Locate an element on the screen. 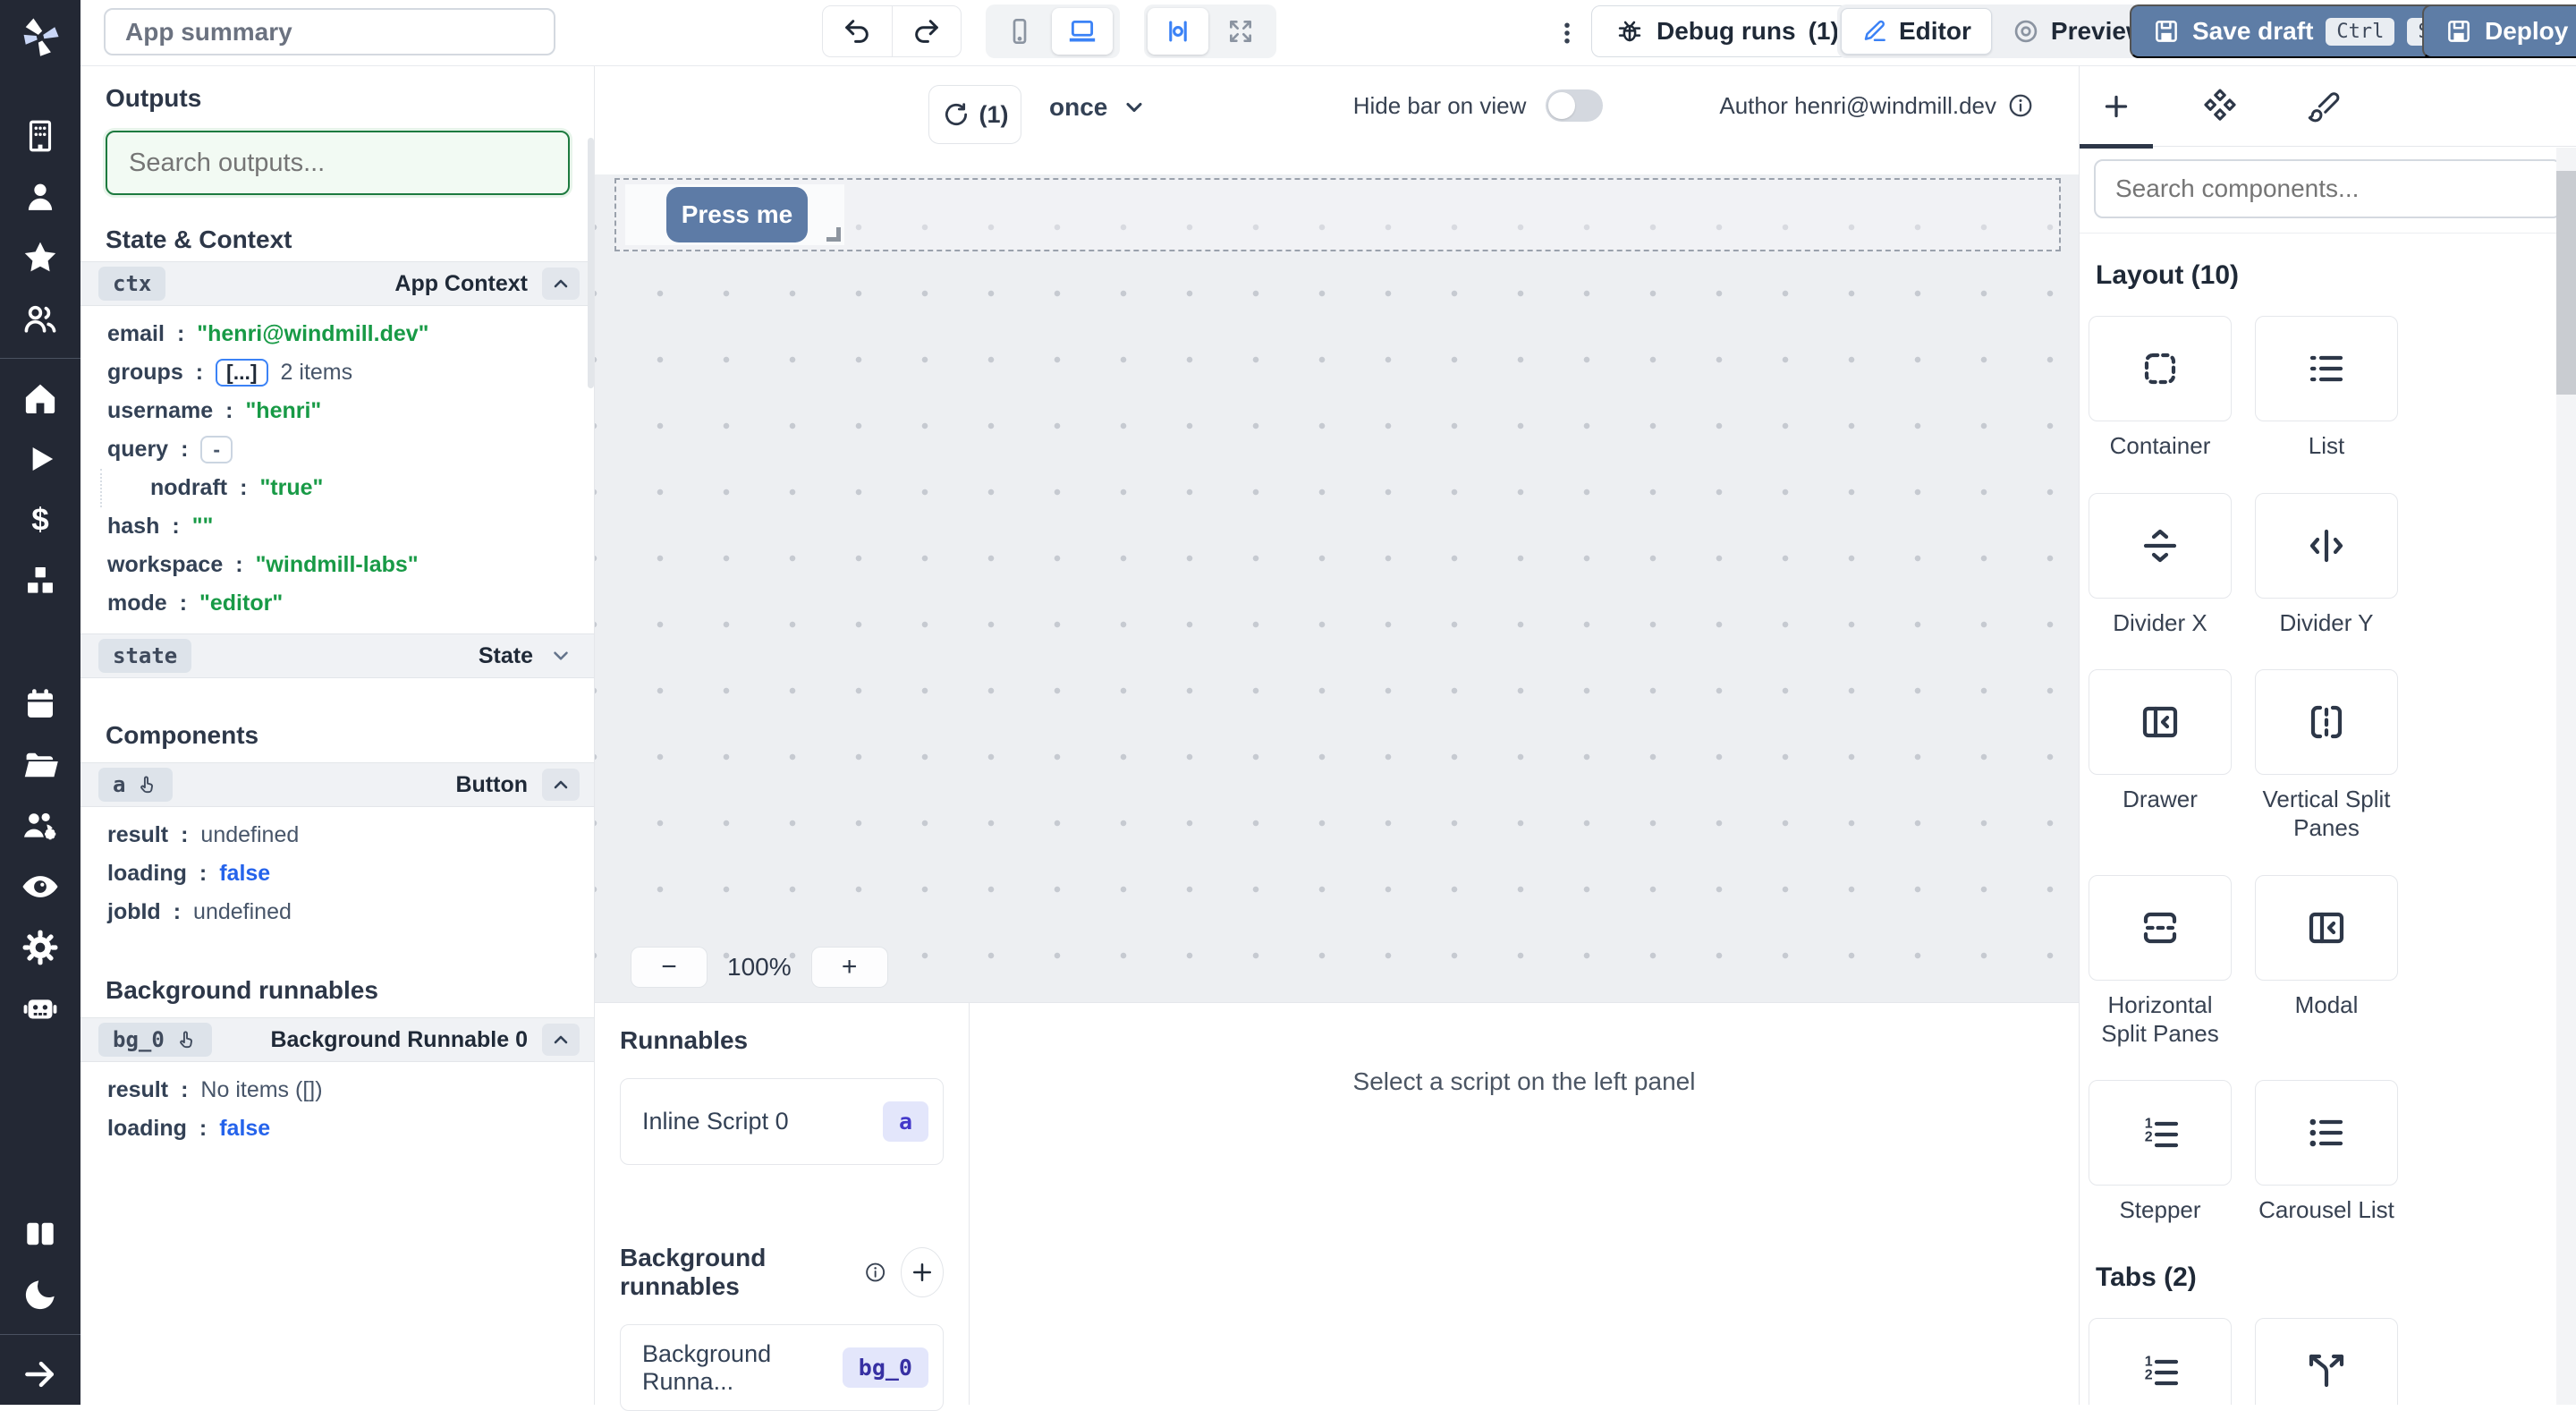  save-draft-button: Save draft Ctrl S is located at coordinates (2297, 31).